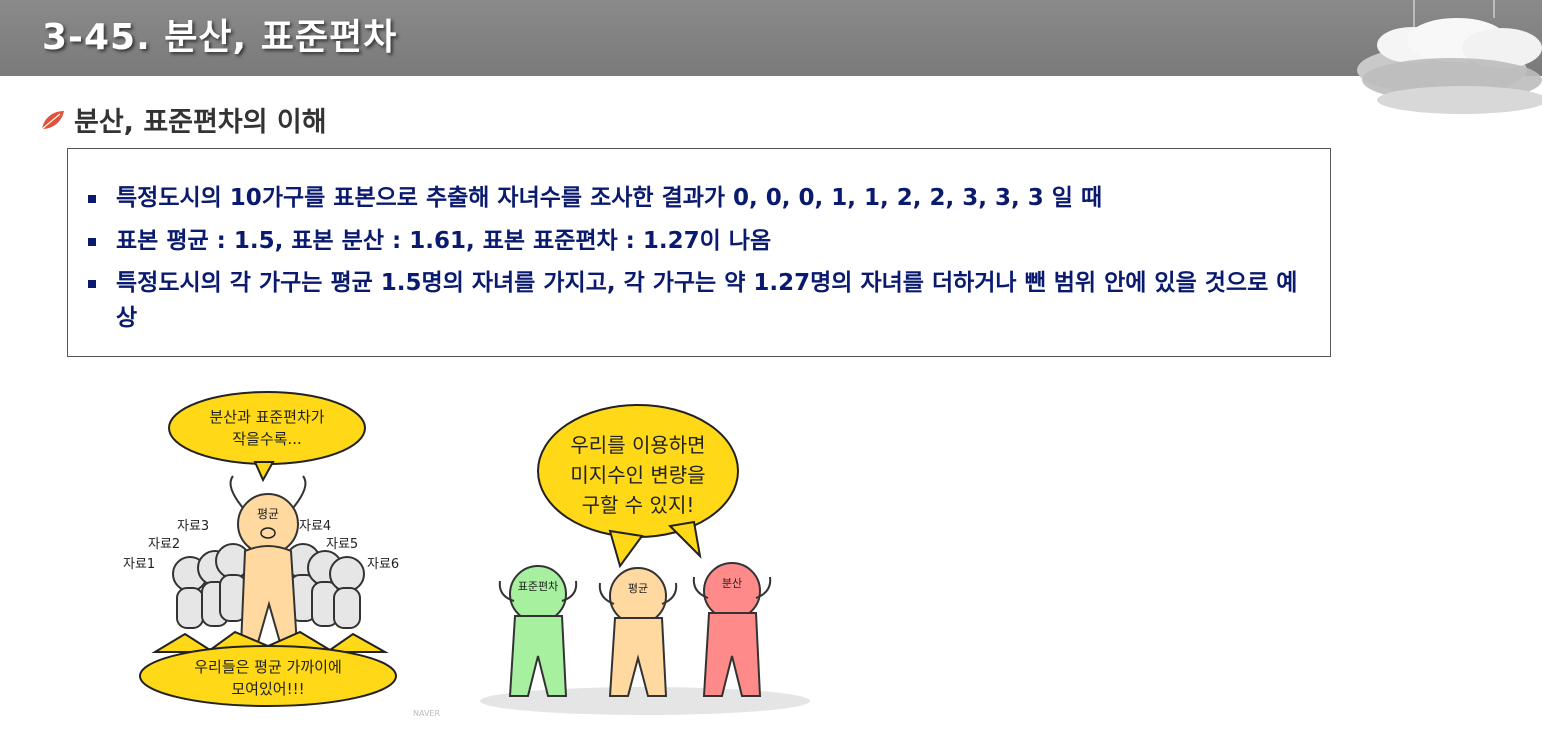  What do you see at coordinates (638, 588) in the screenshot?
I see `mean-label: 평균` at bounding box center [638, 588].